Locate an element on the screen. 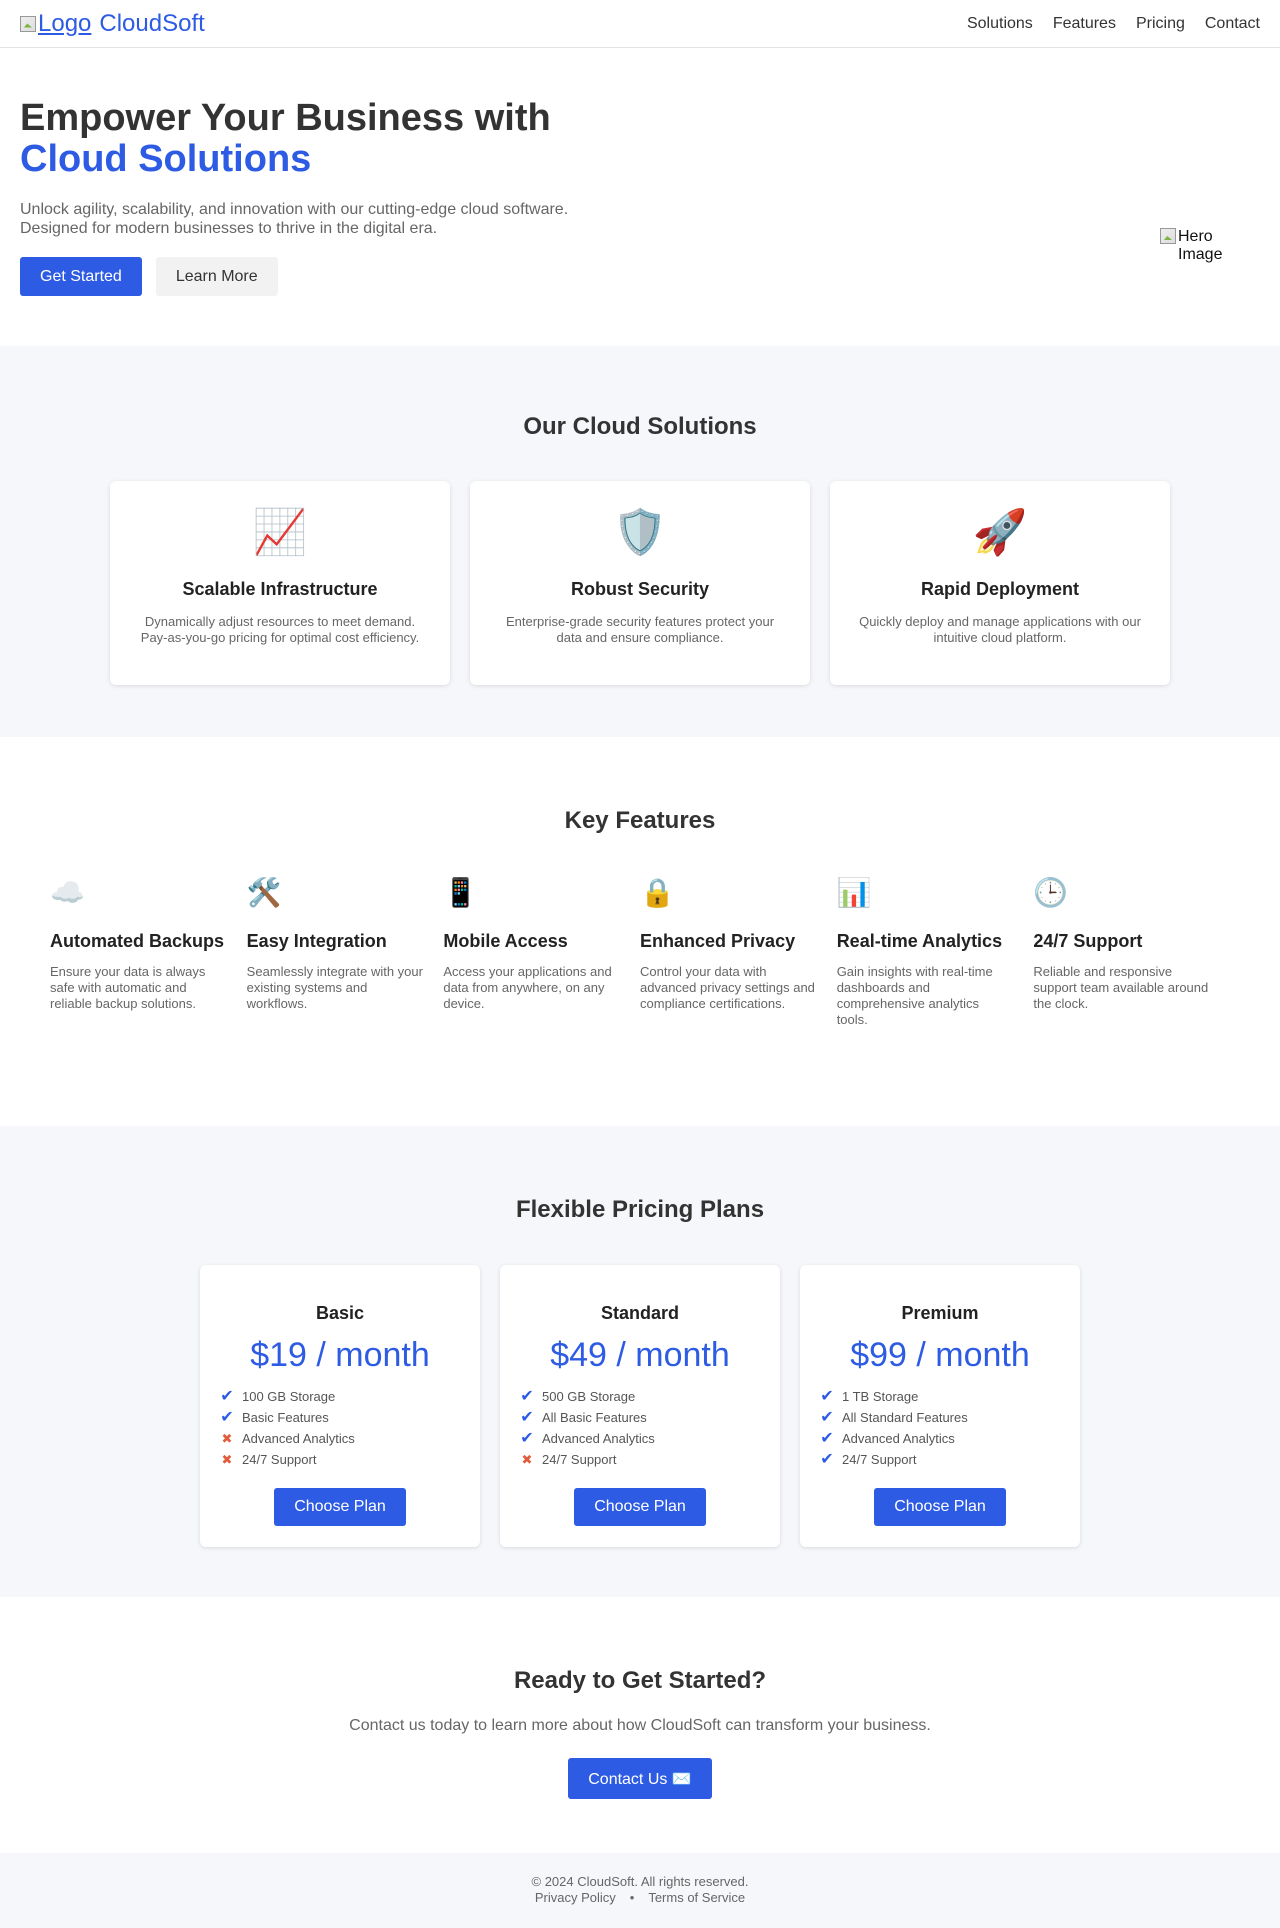  copyright-text: © 2024 CloudSoft. All rights reserved. is located at coordinates (640, 1881).